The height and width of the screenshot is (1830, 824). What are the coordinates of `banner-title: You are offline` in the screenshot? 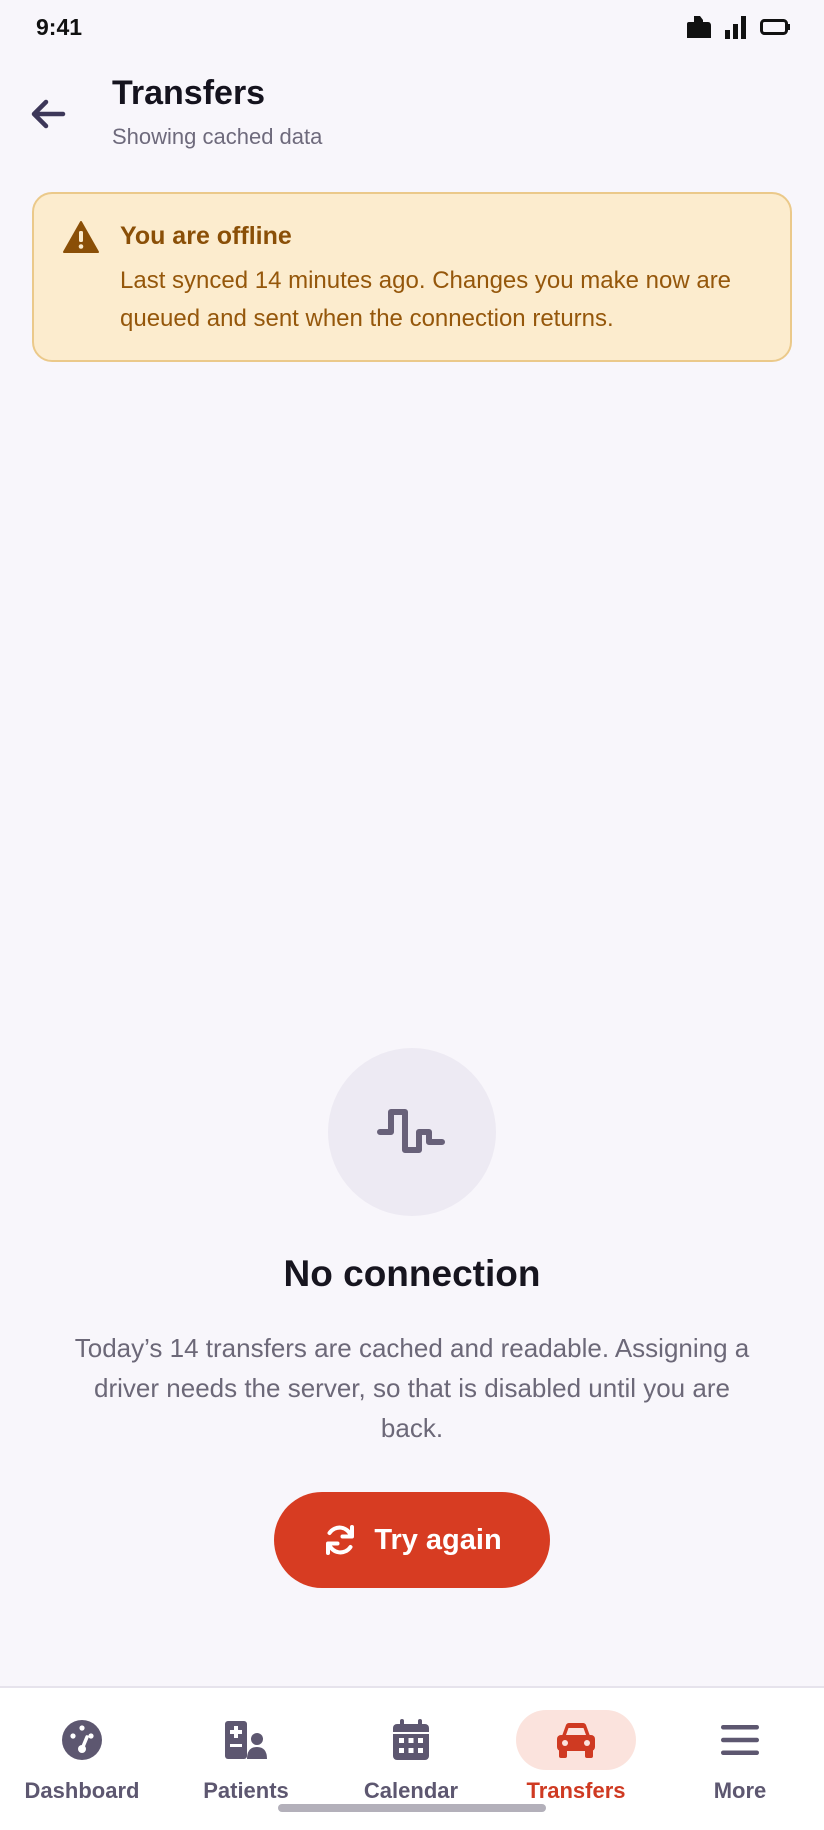 It's located at (206, 236).